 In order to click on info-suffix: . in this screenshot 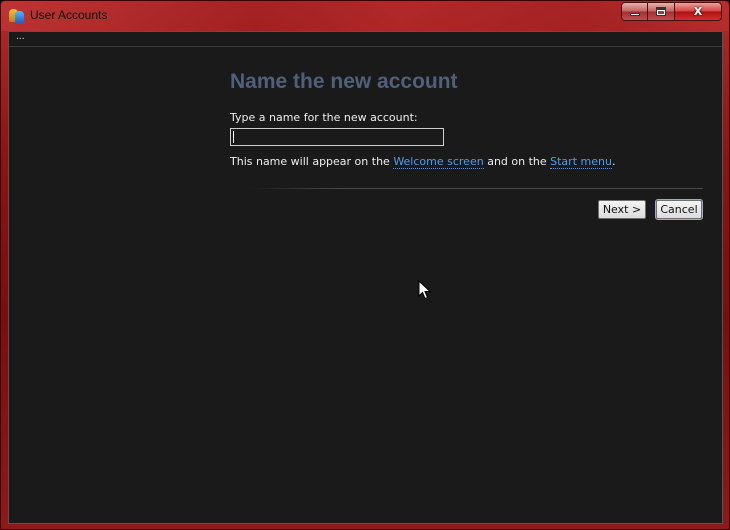, I will do `click(613, 161)`.